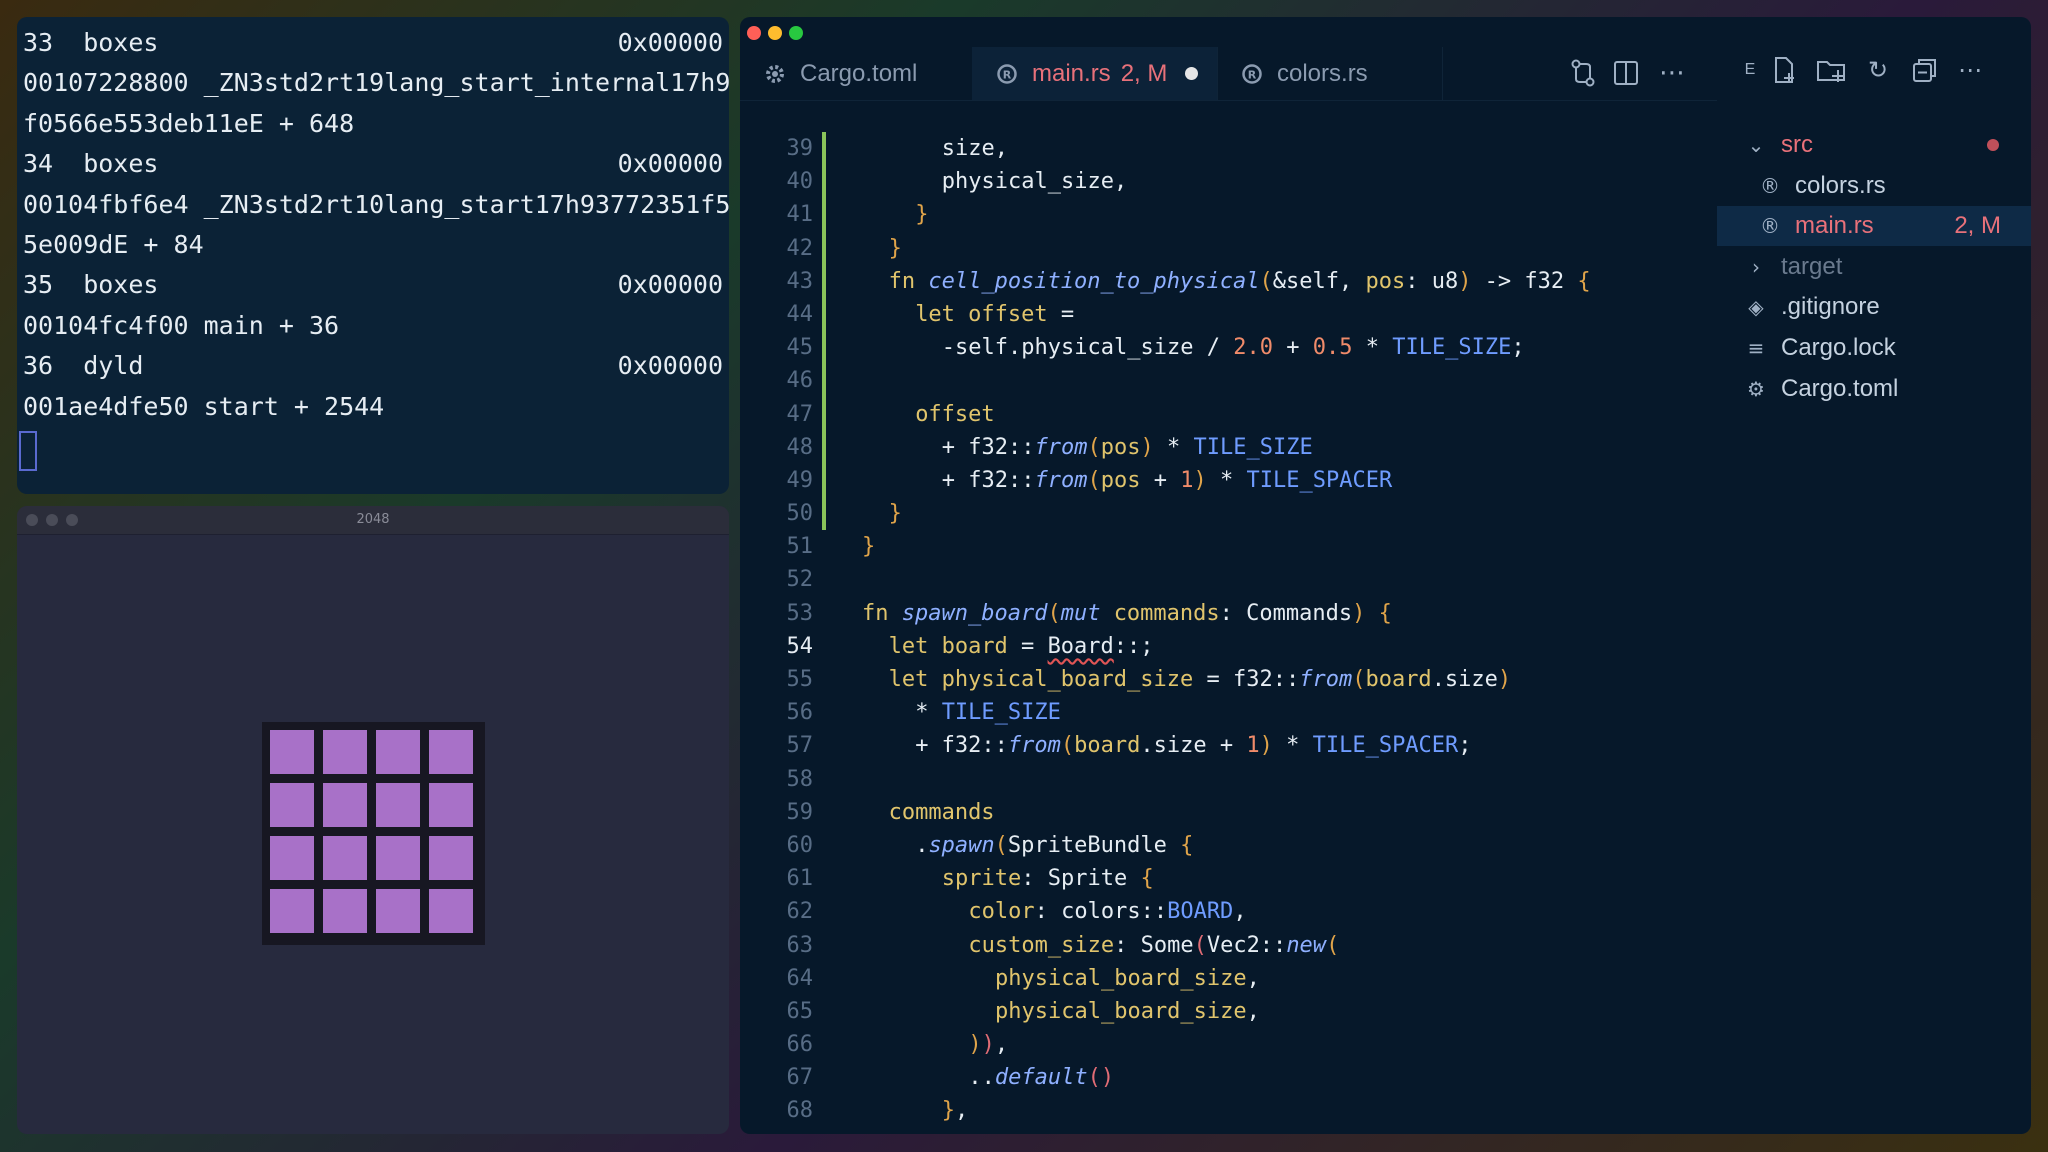 The width and height of the screenshot is (2048, 1152). I want to click on code-token: .size, so click(1464, 679).